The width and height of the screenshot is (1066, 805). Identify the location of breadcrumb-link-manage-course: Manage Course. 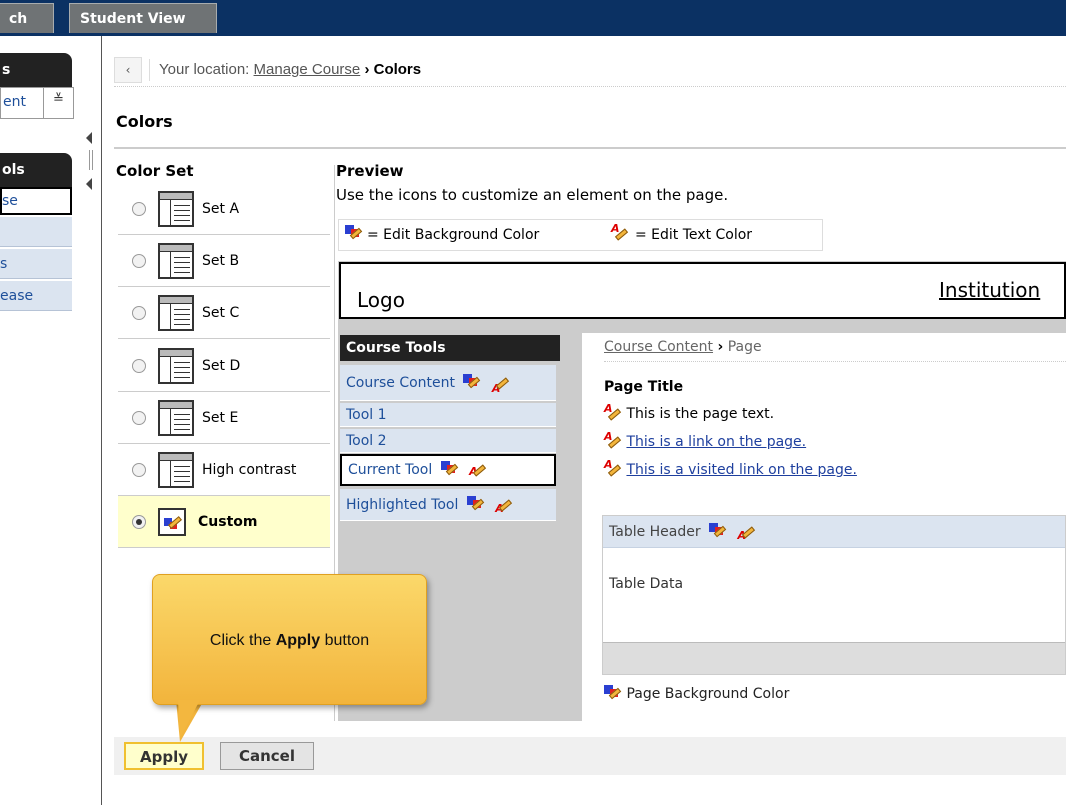
(307, 69).